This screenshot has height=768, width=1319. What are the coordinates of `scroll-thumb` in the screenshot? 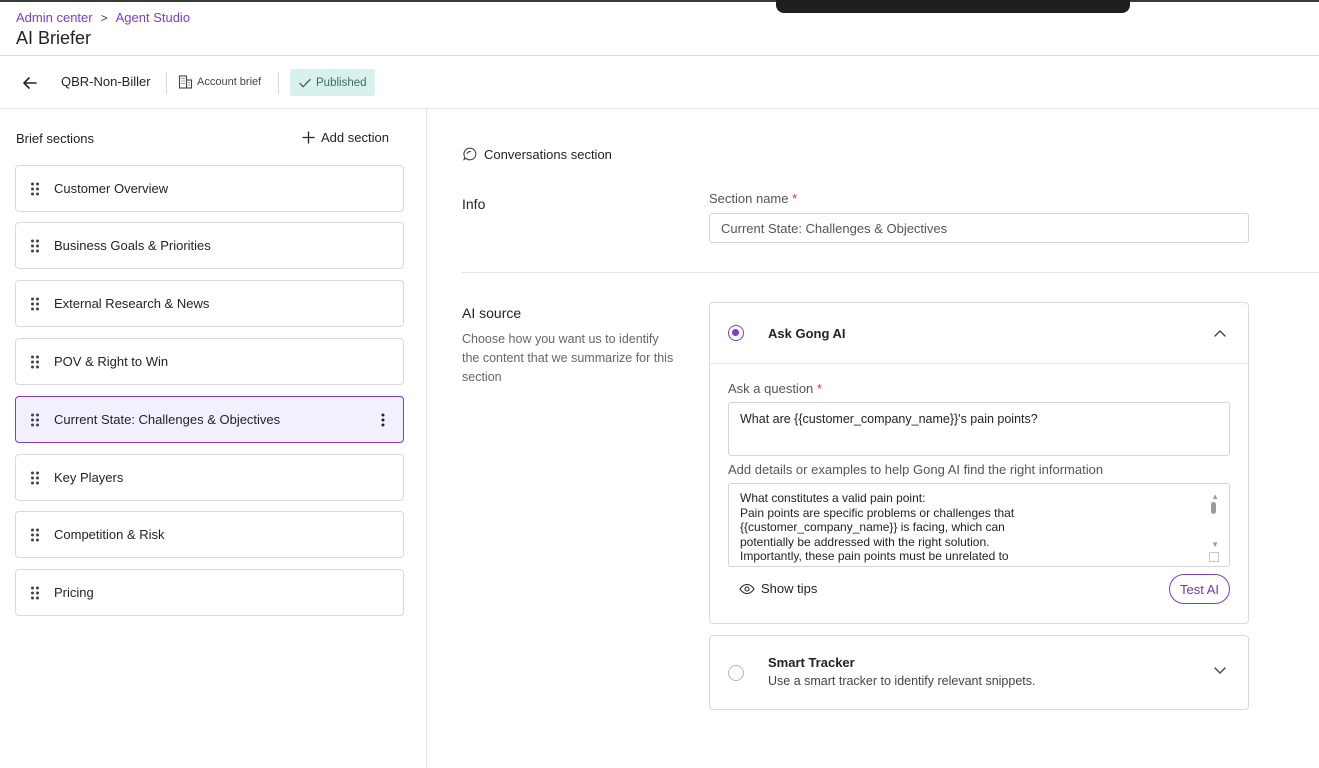 It's located at (1213, 508).